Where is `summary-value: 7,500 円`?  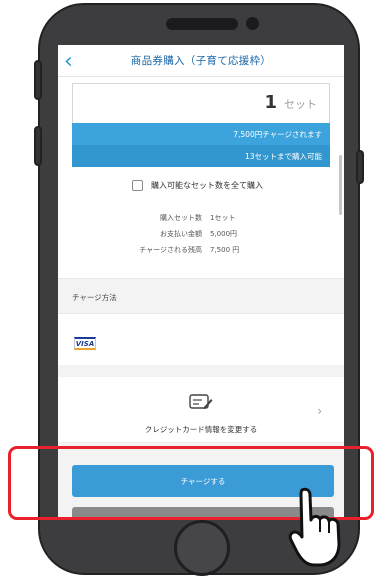 summary-value: 7,500 円 is located at coordinates (225, 250).